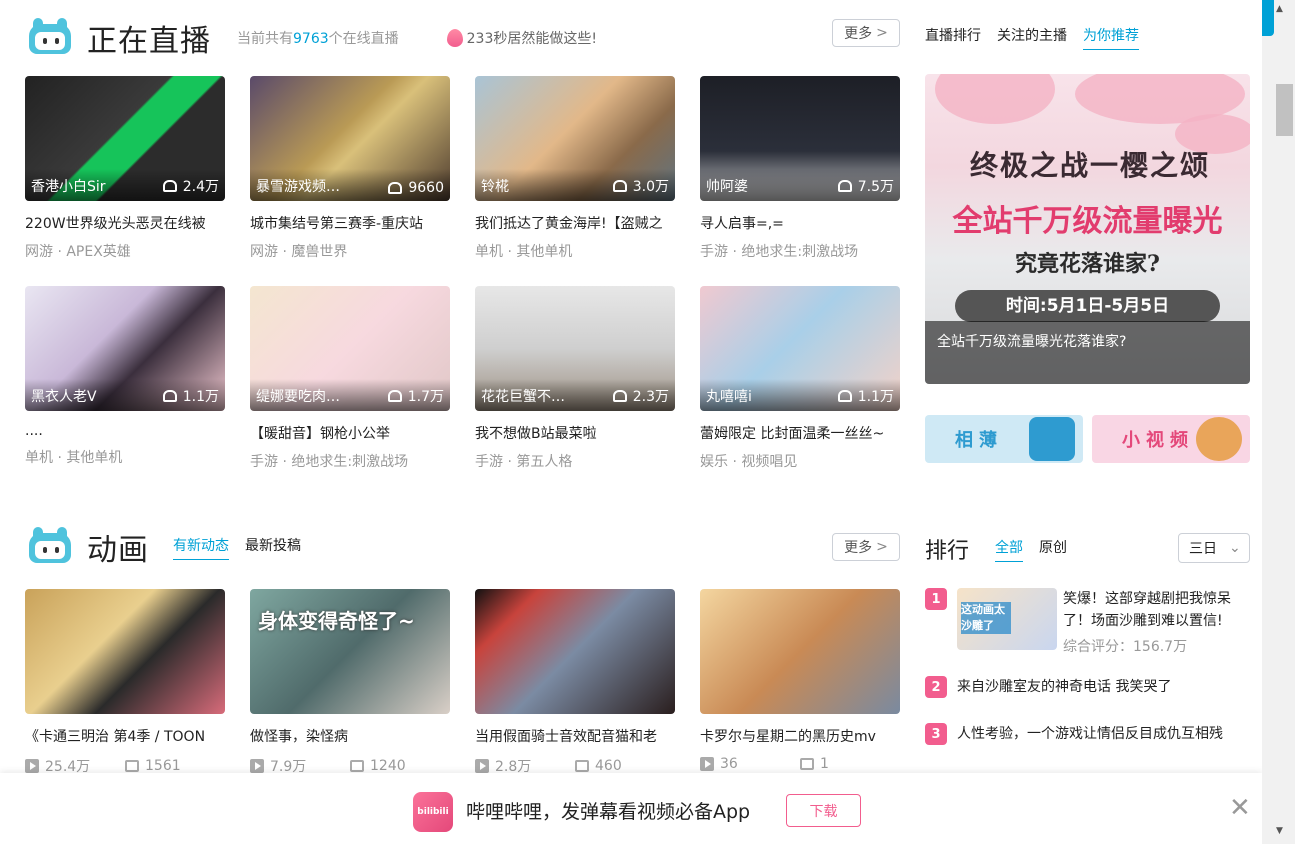  Describe the element at coordinates (800, 348) in the screenshot. I see `live-thumbnail: 丸嘻嘻i 1.1万` at that location.